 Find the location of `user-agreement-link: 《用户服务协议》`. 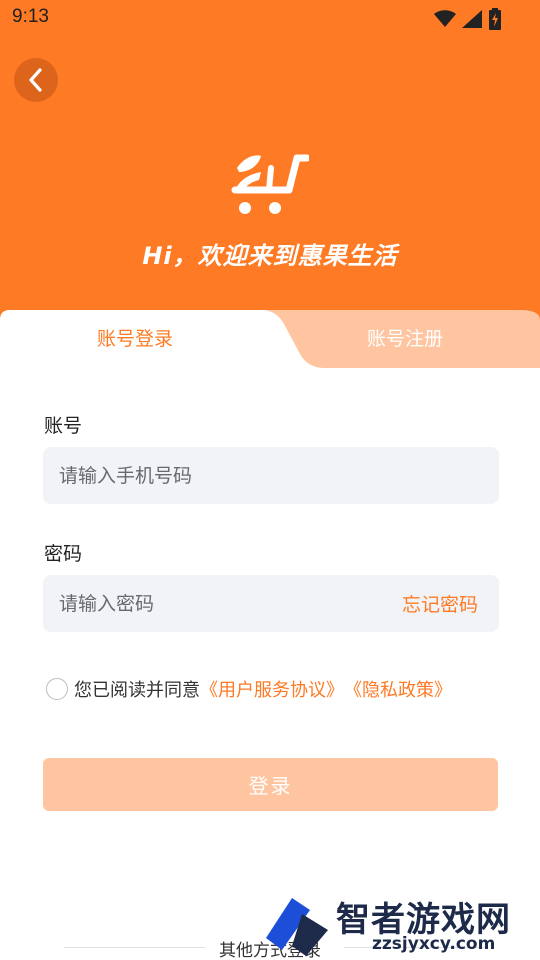

user-agreement-link: 《用户服务协议》 is located at coordinates (272, 689).